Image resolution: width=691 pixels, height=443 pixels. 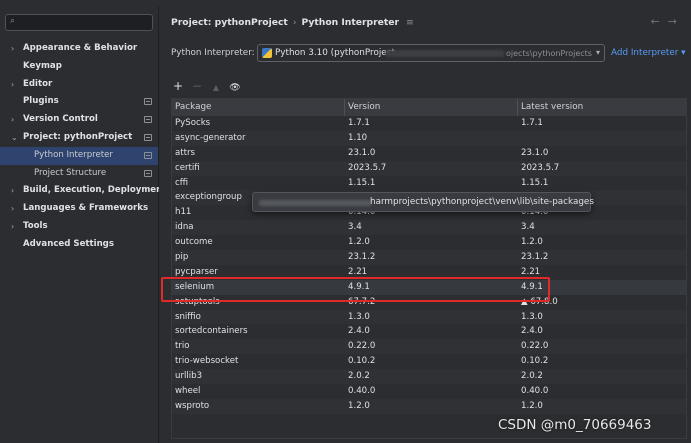 What do you see at coordinates (359, 316) in the screenshot?
I see `package-version: 1.3.0` at bounding box center [359, 316].